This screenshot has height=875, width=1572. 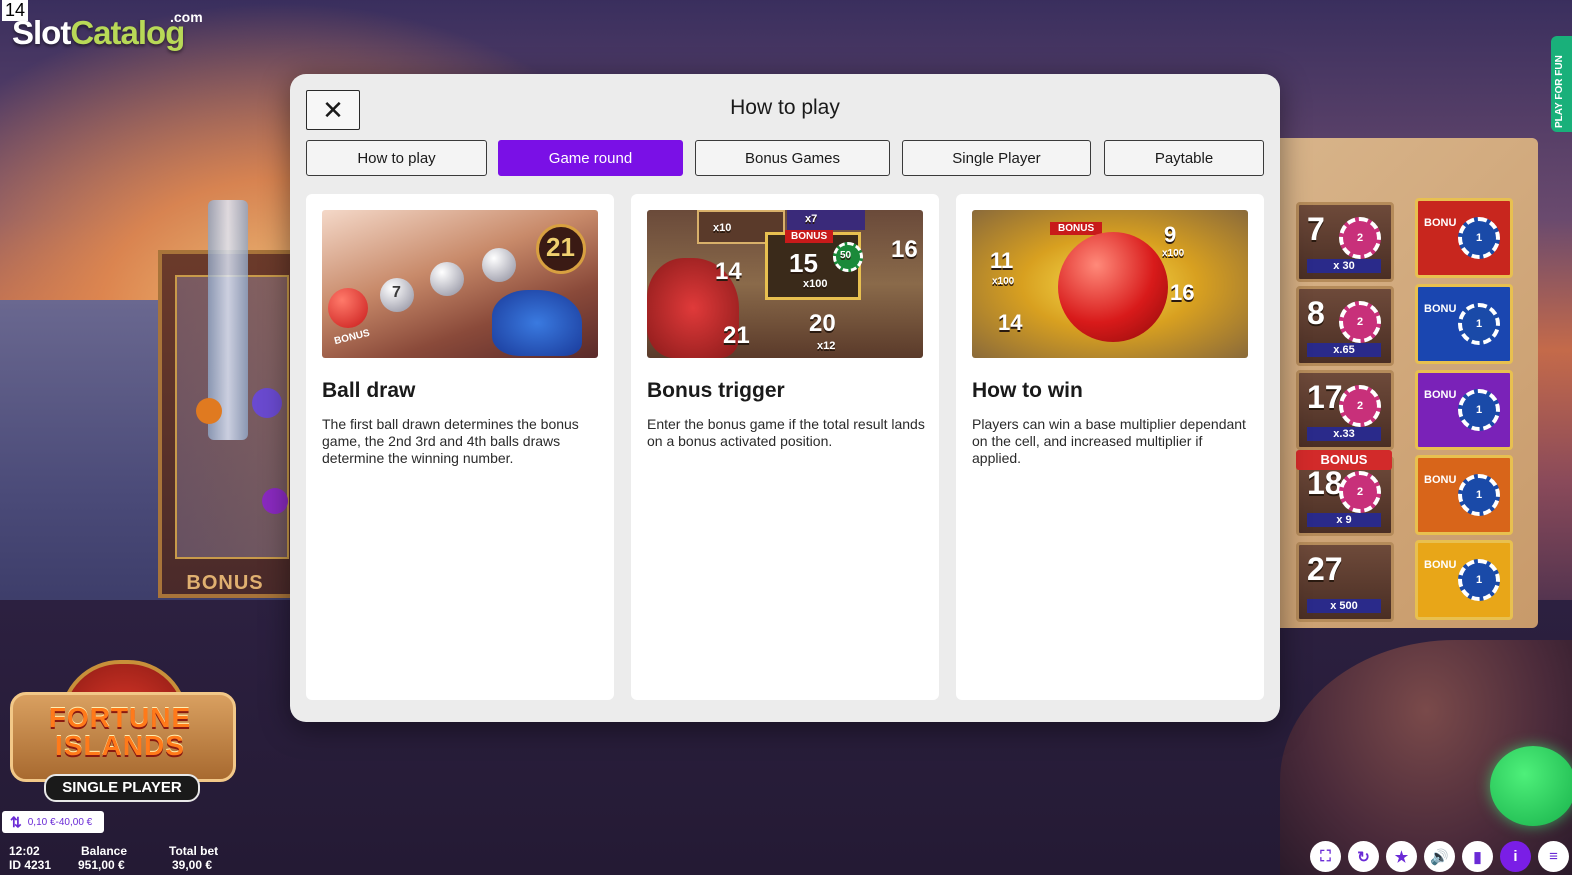 What do you see at coordinates (560, 247) in the screenshot?
I see `result-number: 21` at bounding box center [560, 247].